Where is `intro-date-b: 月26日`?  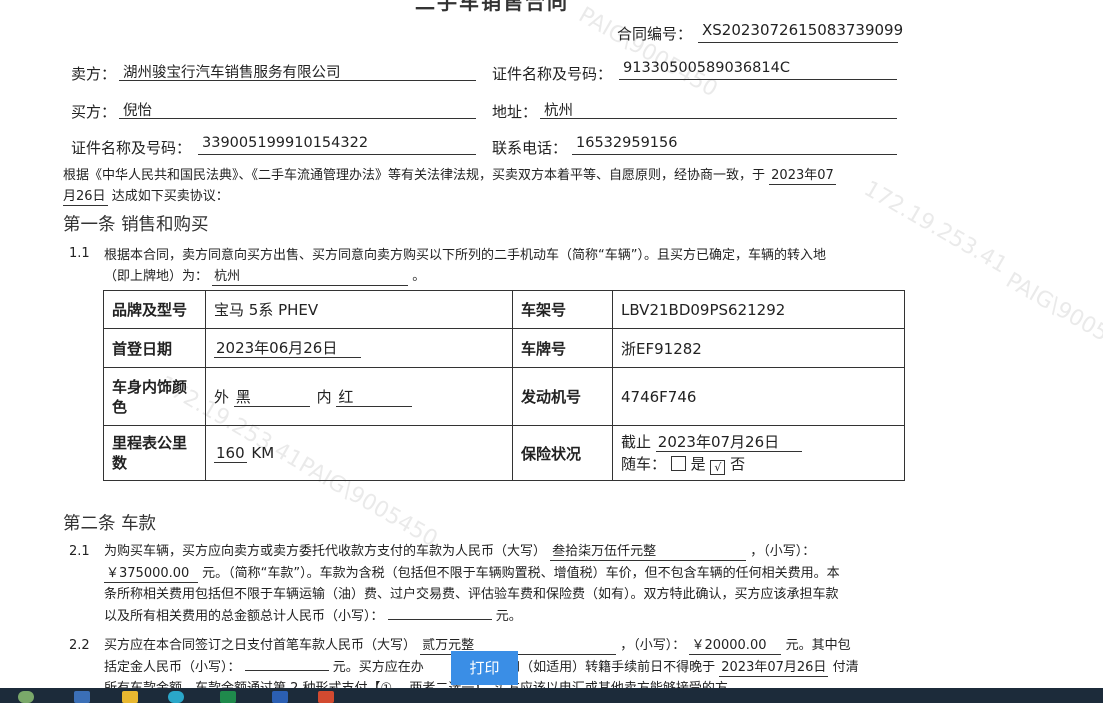
intro-date-b: 月26日 is located at coordinates (85, 197).